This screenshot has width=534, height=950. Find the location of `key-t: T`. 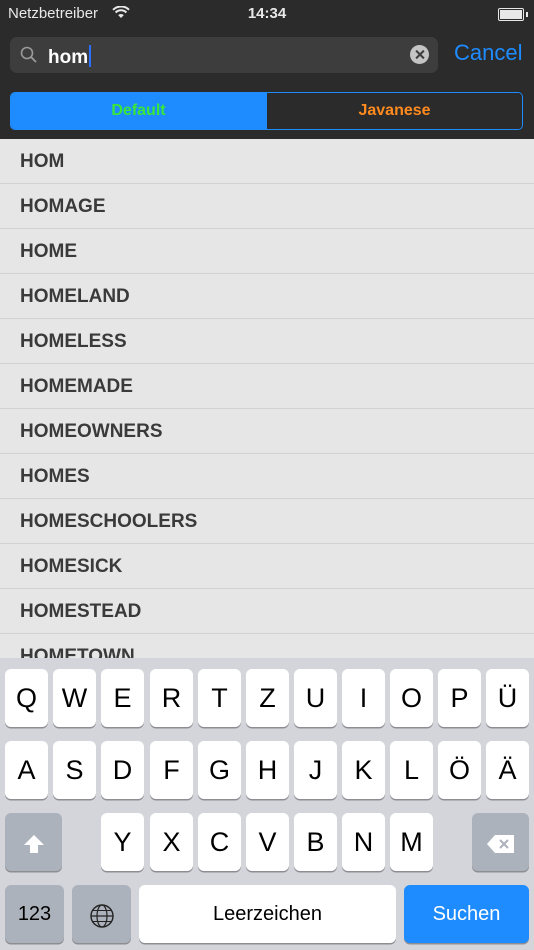

key-t: T is located at coordinates (219, 698).